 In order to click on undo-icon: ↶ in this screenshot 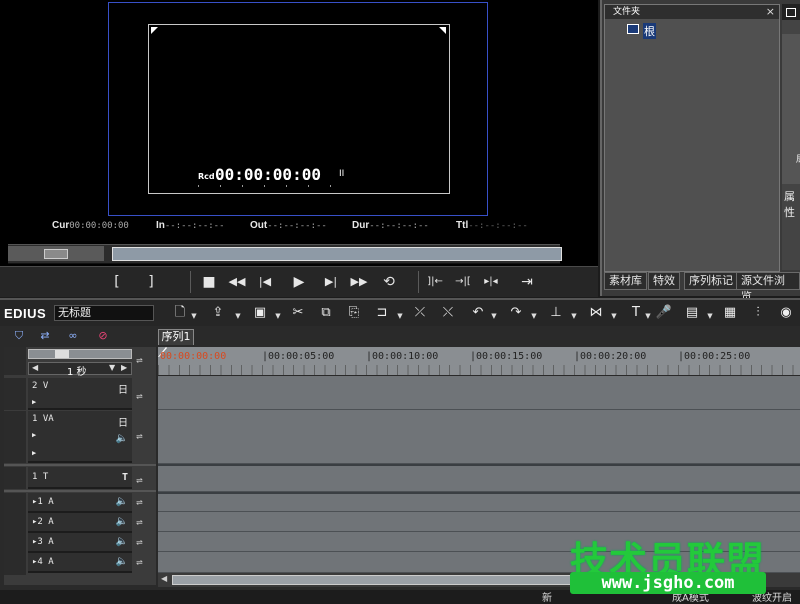, I will do `click(478, 313)`.